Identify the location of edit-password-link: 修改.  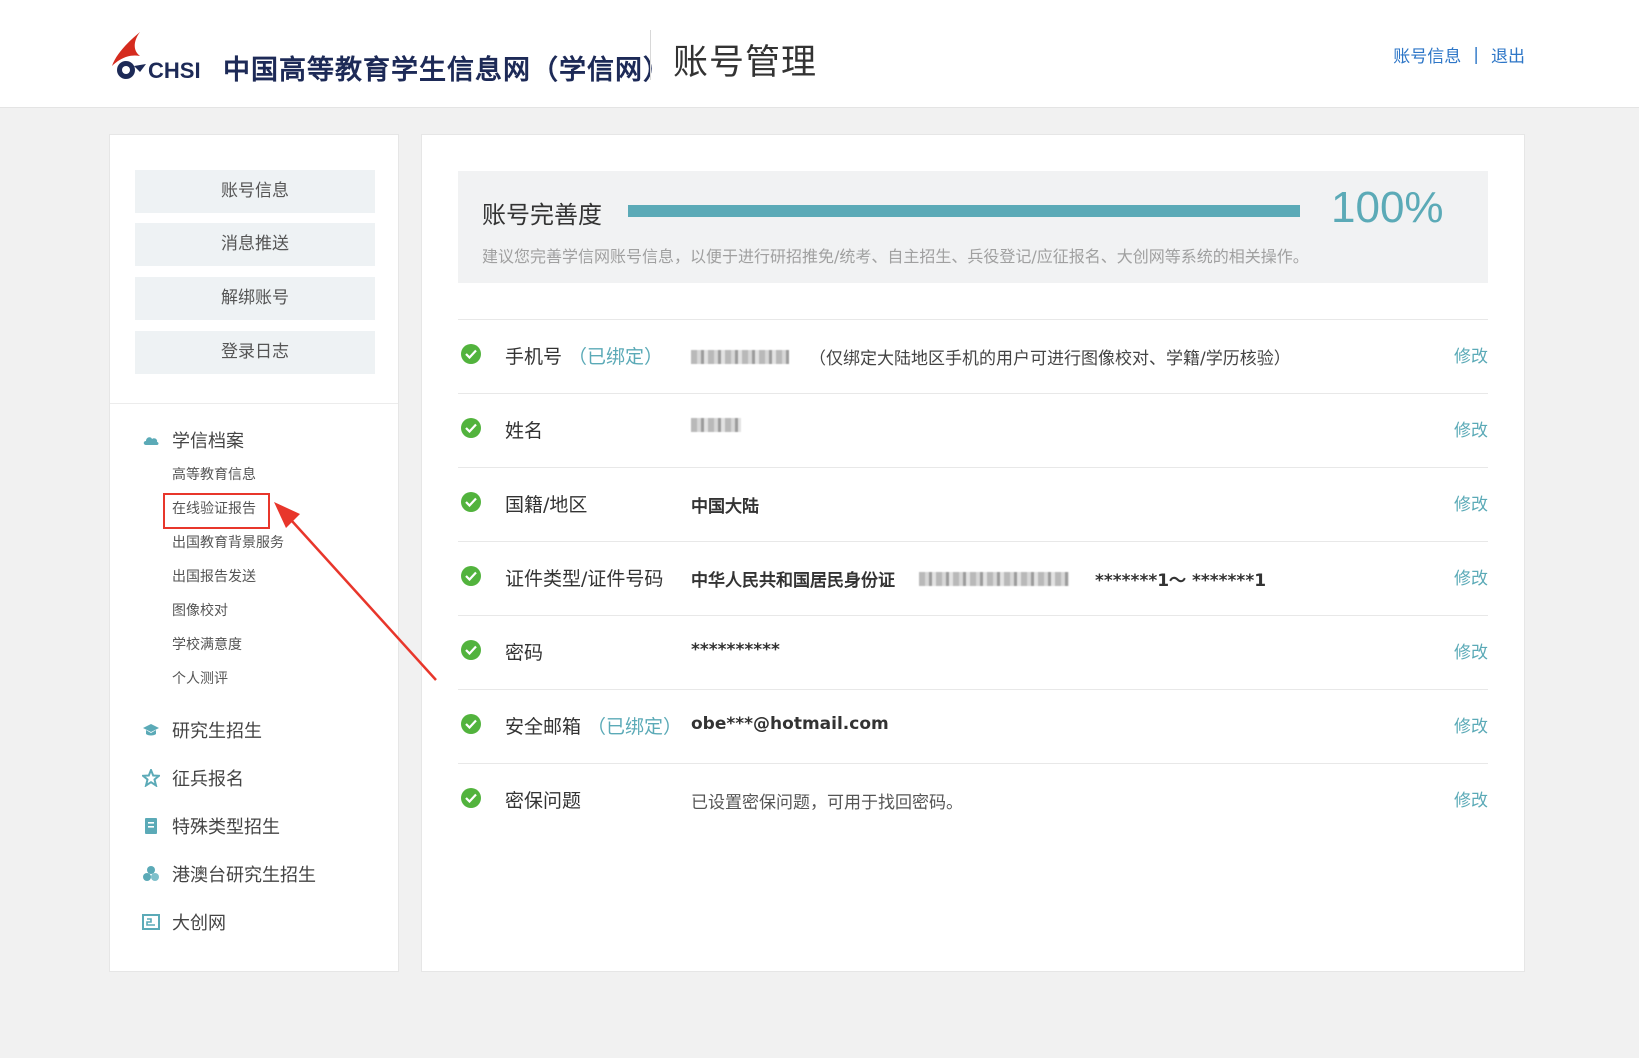
(1471, 650).